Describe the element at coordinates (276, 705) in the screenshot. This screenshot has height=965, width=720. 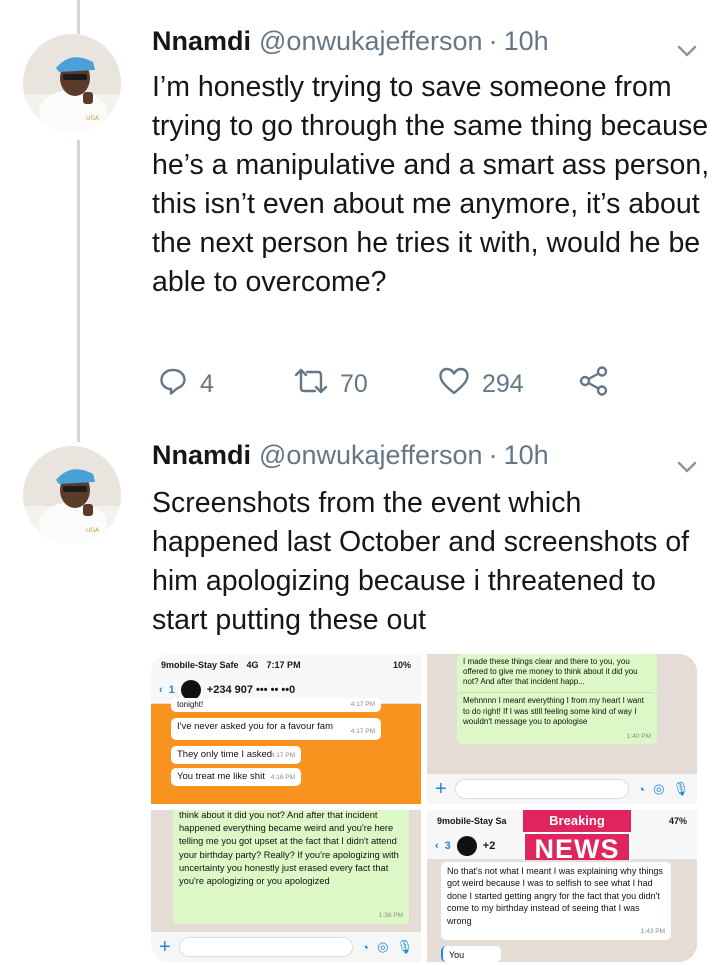
I see `partial-message: tonight! 4:17 PM` at that location.